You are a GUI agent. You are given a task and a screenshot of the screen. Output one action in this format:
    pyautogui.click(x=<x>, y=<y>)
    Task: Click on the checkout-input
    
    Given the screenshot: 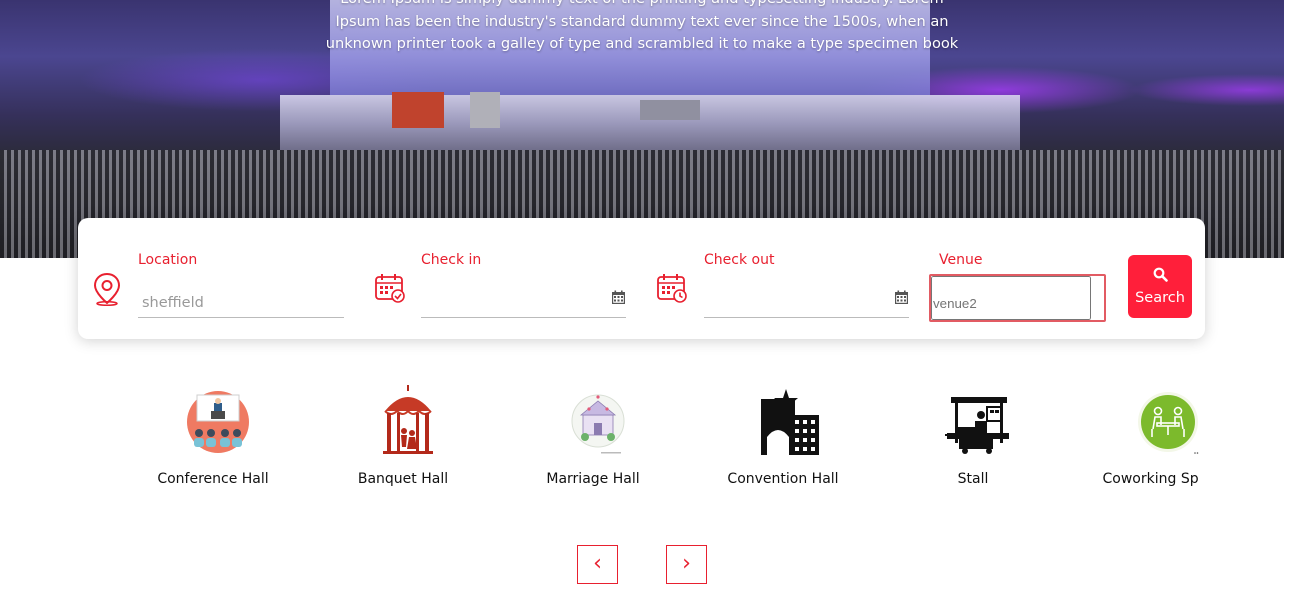 What is the action you would take?
    pyautogui.click(x=806, y=298)
    